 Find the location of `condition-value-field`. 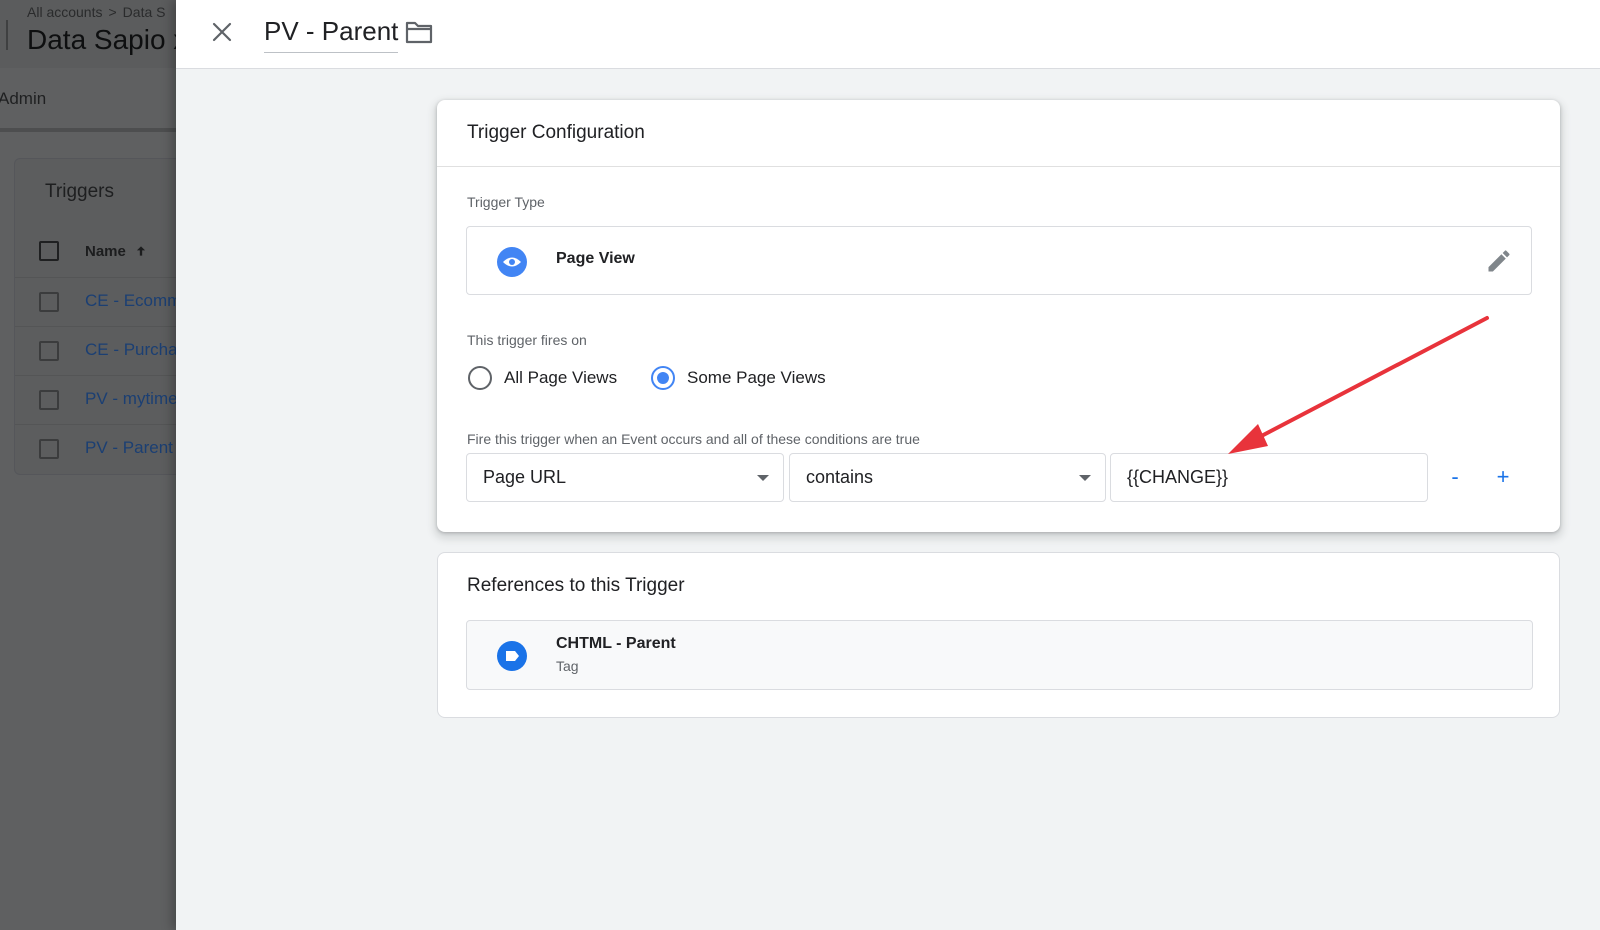

condition-value-field is located at coordinates (1269, 477).